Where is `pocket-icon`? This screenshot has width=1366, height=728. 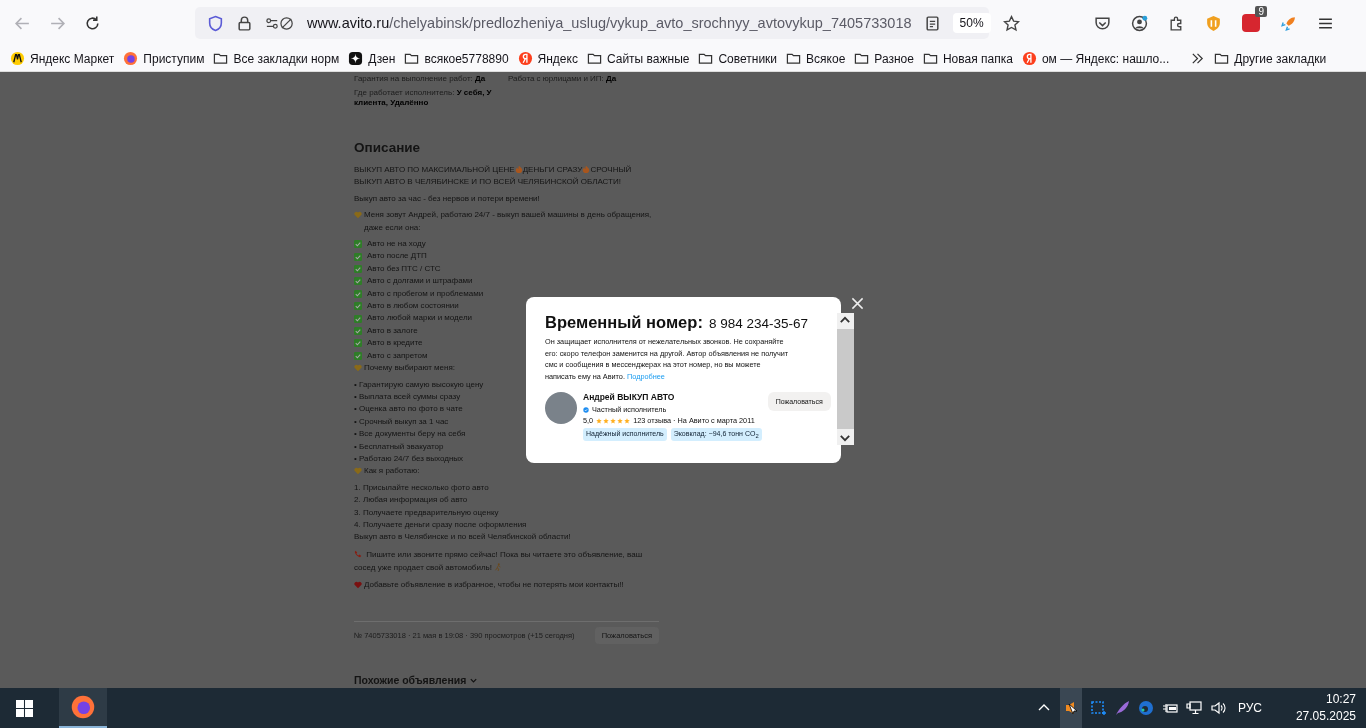 pocket-icon is located at coordinates (1102, 23).